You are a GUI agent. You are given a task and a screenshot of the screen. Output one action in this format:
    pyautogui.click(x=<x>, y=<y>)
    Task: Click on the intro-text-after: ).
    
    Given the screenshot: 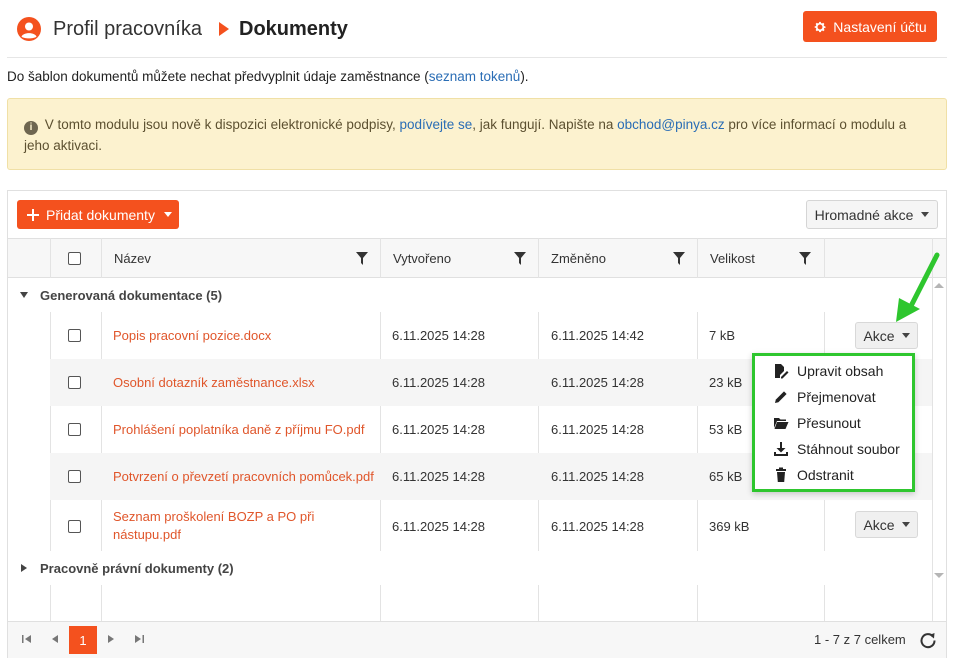 What is the action you would take?
    pyautogui.click(x=524, y=76)
    